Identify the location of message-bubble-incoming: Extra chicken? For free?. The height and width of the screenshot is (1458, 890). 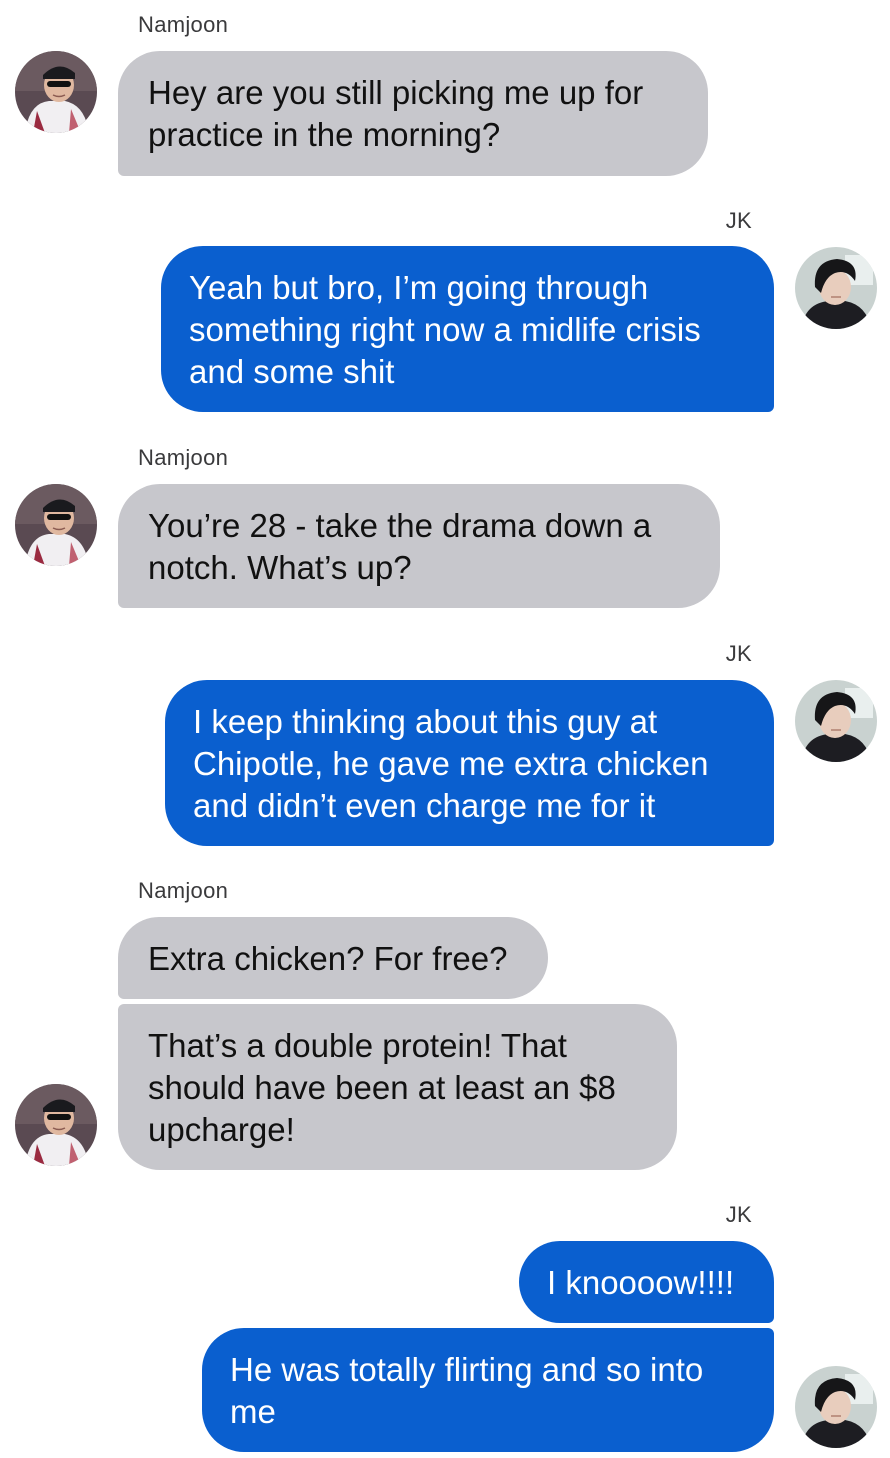
(333, 958).